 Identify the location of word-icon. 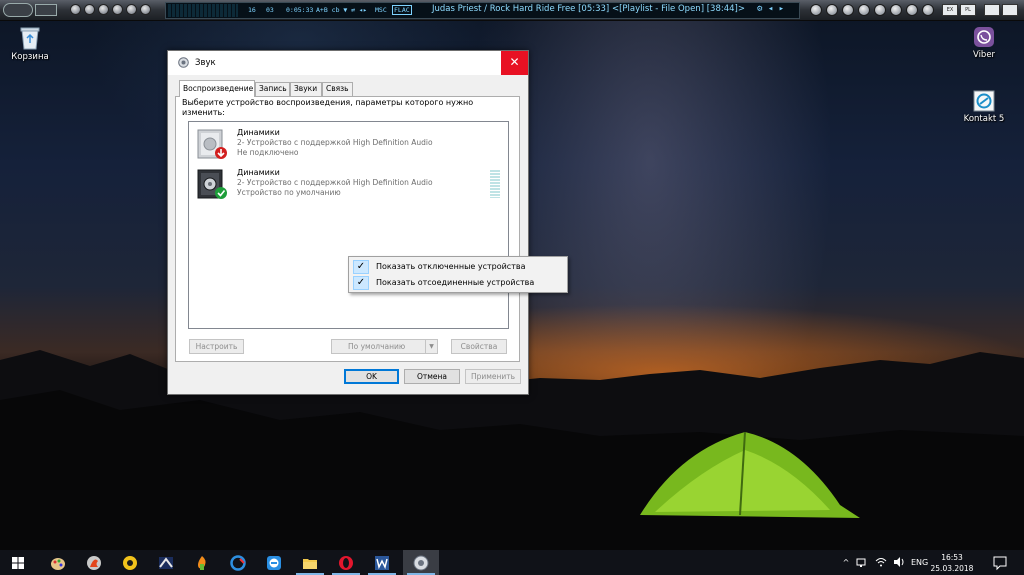
(382, 563).